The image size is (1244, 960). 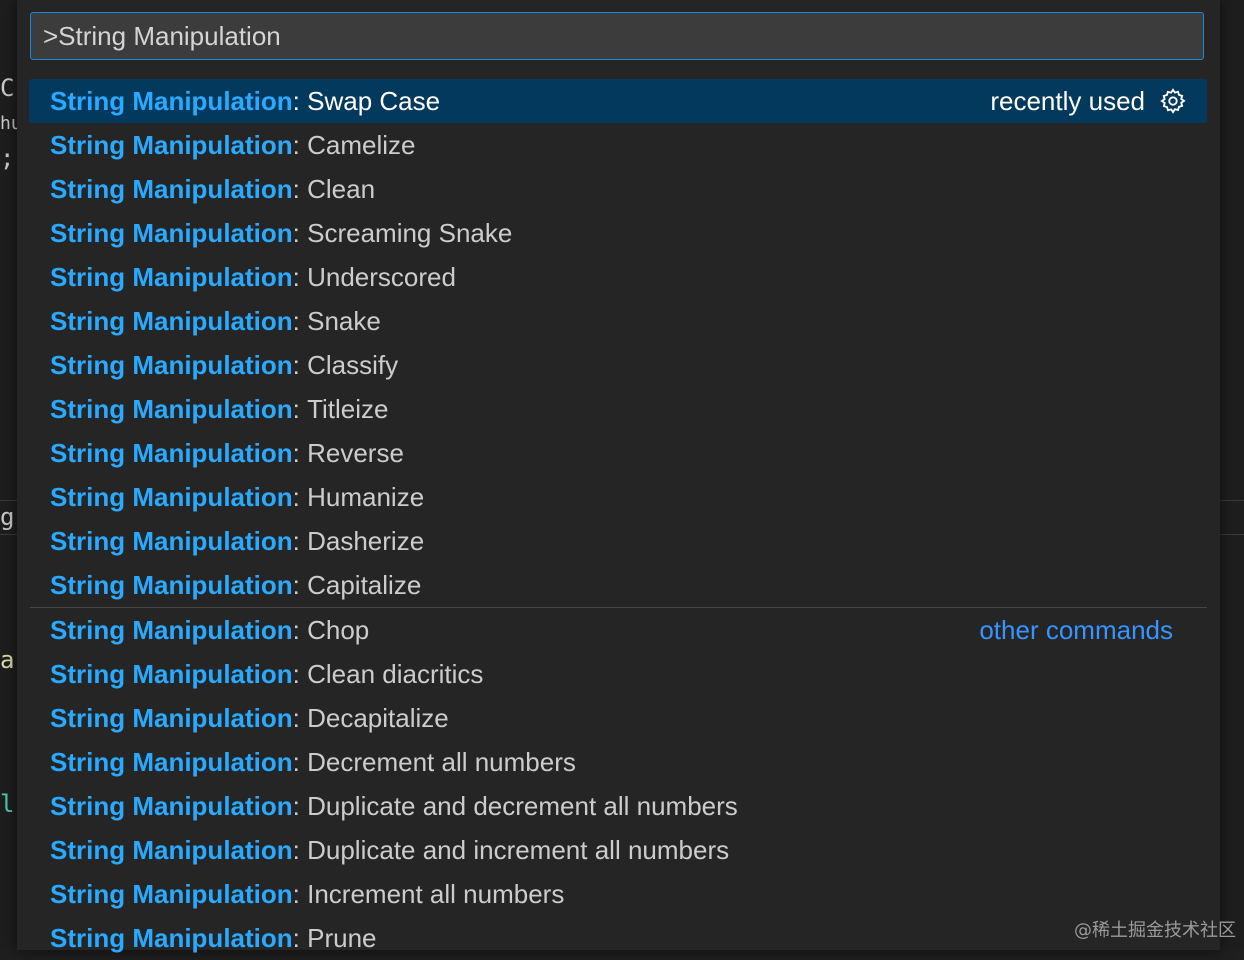 What do you see at coordinates (352, 365) in the screenshot?
I see `command-label: Classify` at bounding box center [352, 365].